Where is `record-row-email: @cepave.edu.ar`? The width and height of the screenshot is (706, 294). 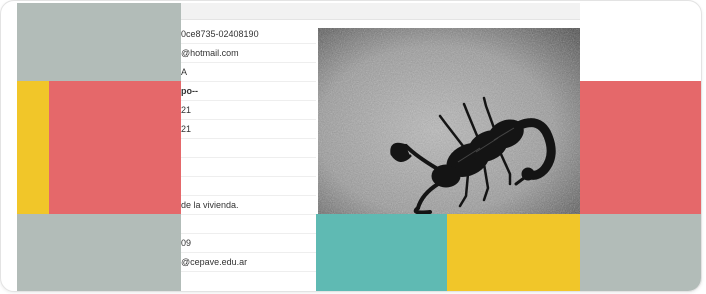 record-row-email: @cepave.edu.ar is located at coordinates (248, 262).